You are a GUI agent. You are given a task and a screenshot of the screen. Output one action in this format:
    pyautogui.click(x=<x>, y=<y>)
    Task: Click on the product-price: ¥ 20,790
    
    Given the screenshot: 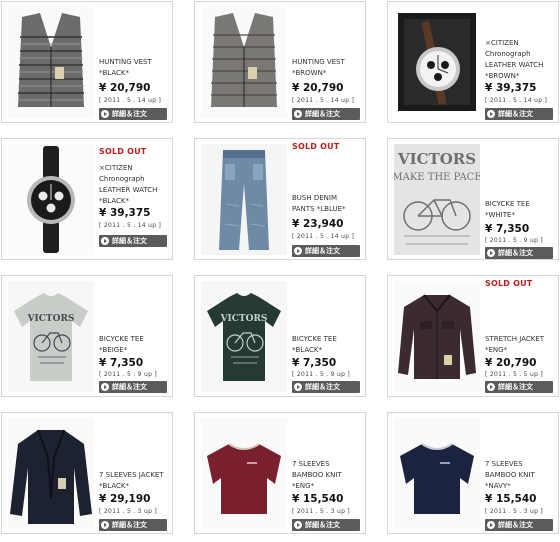 What is the action you would take?
    pyautogui.click(x=125, y=88)
    